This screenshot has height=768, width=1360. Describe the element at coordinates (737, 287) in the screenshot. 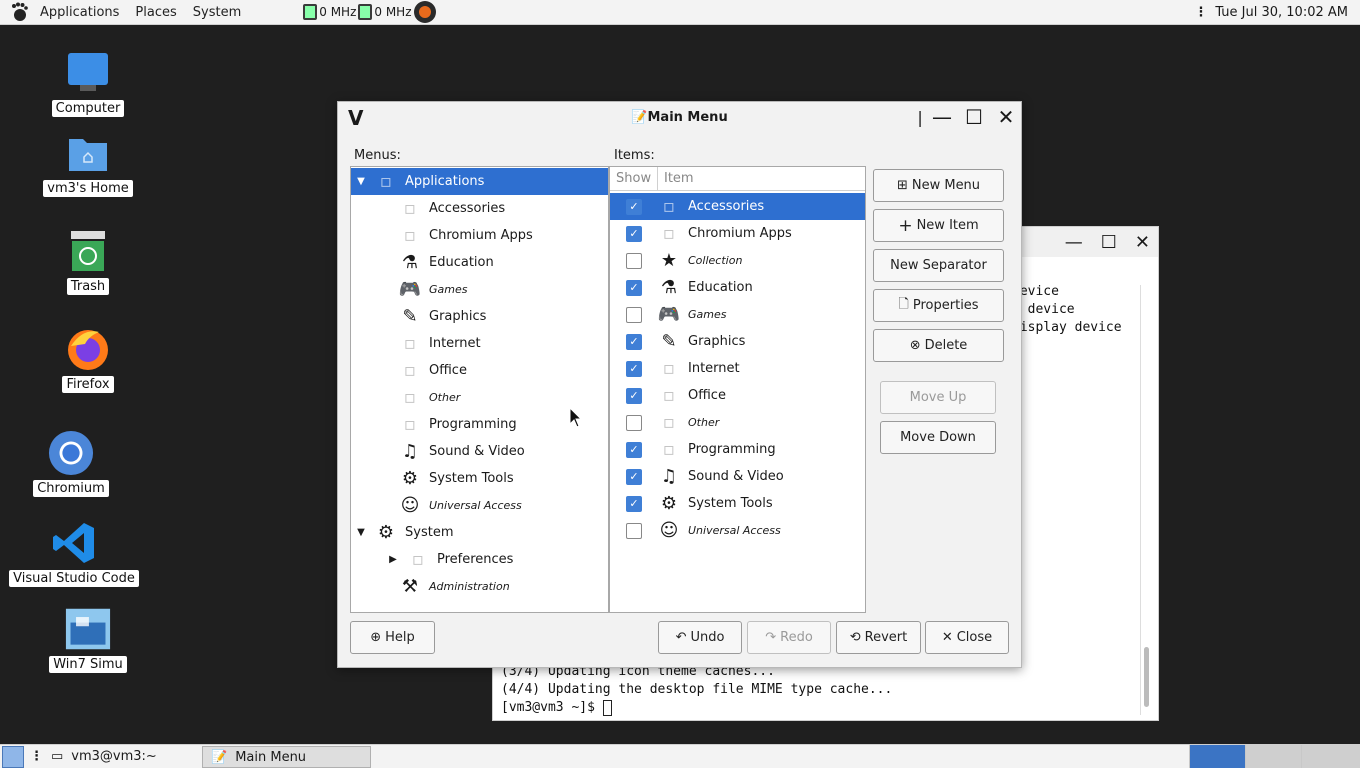

I see `item-row: ✓ ⚗ Education` at that location.